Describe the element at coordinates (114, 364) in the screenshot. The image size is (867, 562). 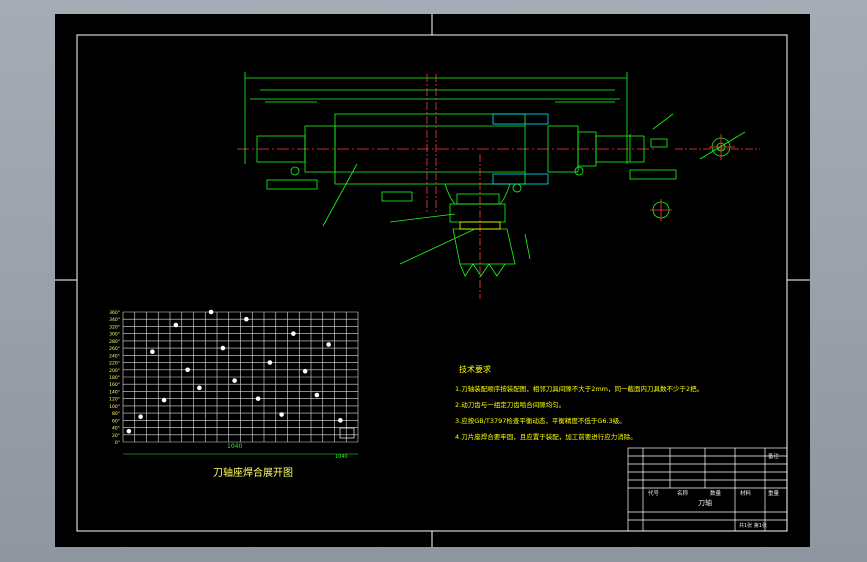
I see `chart-tick-label: 220°` at that location.